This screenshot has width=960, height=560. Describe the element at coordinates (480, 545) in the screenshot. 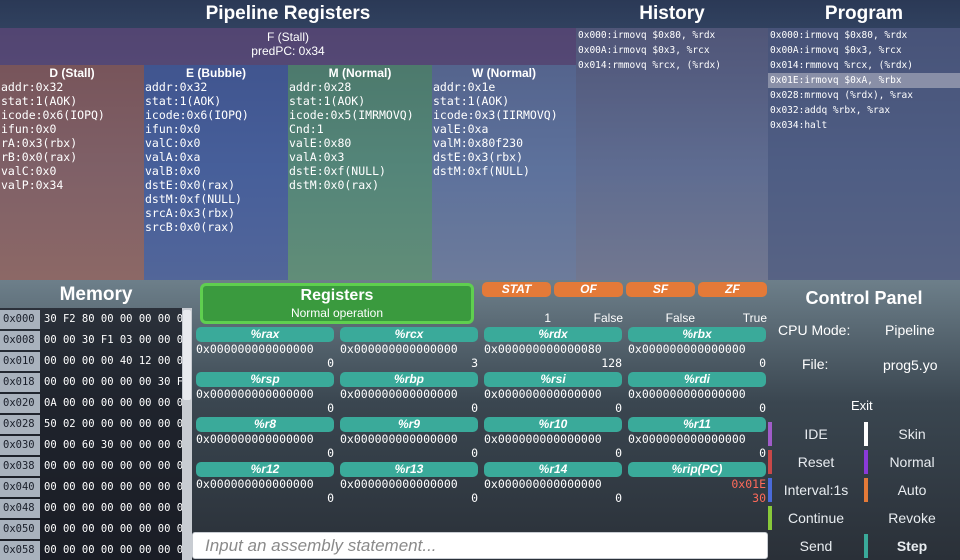

I see `assembly-input` at that location.